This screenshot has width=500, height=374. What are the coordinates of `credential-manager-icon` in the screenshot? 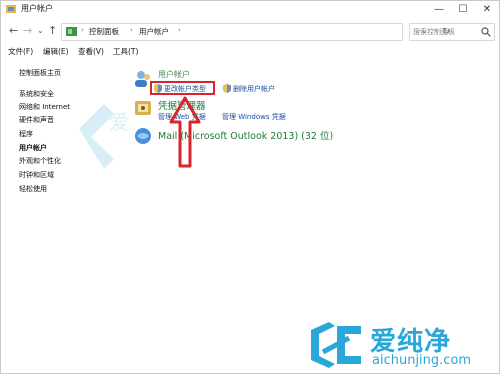 It's located at (143, 108).